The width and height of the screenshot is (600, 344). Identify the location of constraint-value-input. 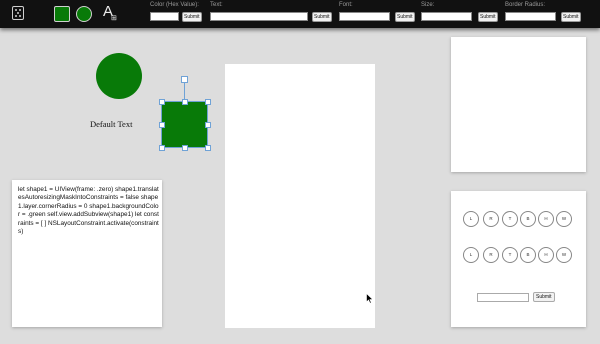
(503, 297).